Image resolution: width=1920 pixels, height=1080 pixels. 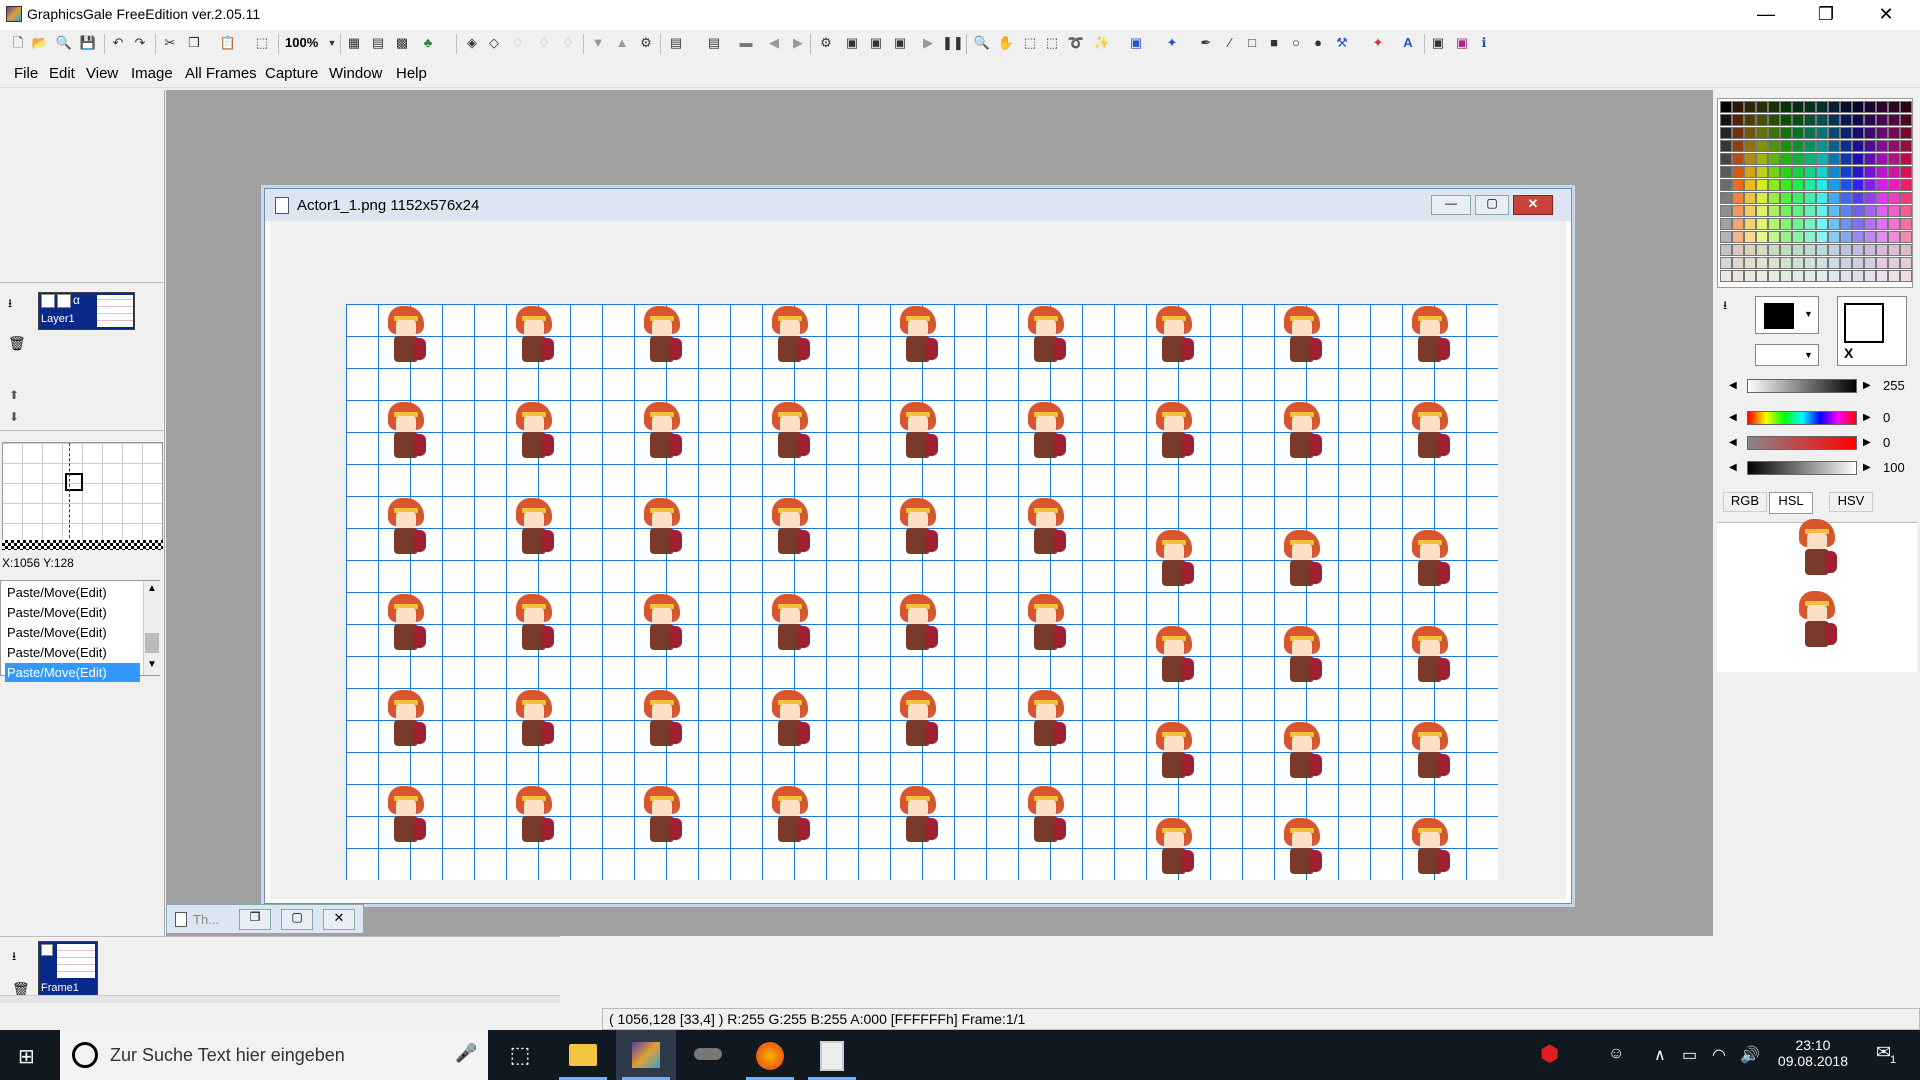 What do you see at coordinates (708, 1055) in the screenshot?
I see `taskbar-app` at bounding box center [708, 1055].